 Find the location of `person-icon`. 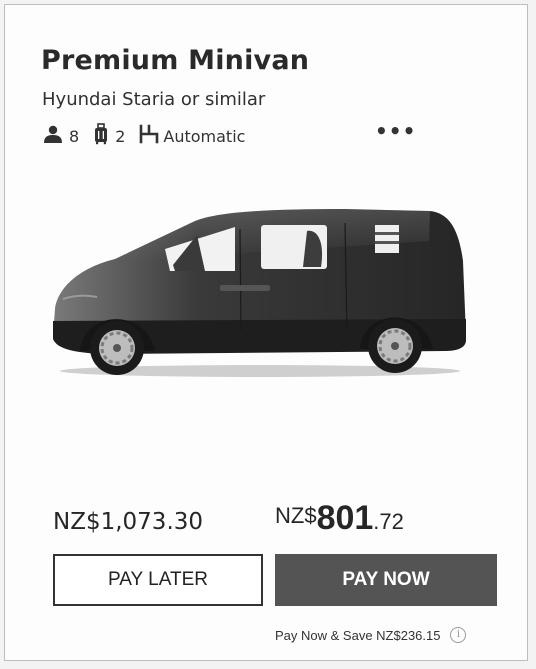

person-icon is located at coordinates (53, 136).